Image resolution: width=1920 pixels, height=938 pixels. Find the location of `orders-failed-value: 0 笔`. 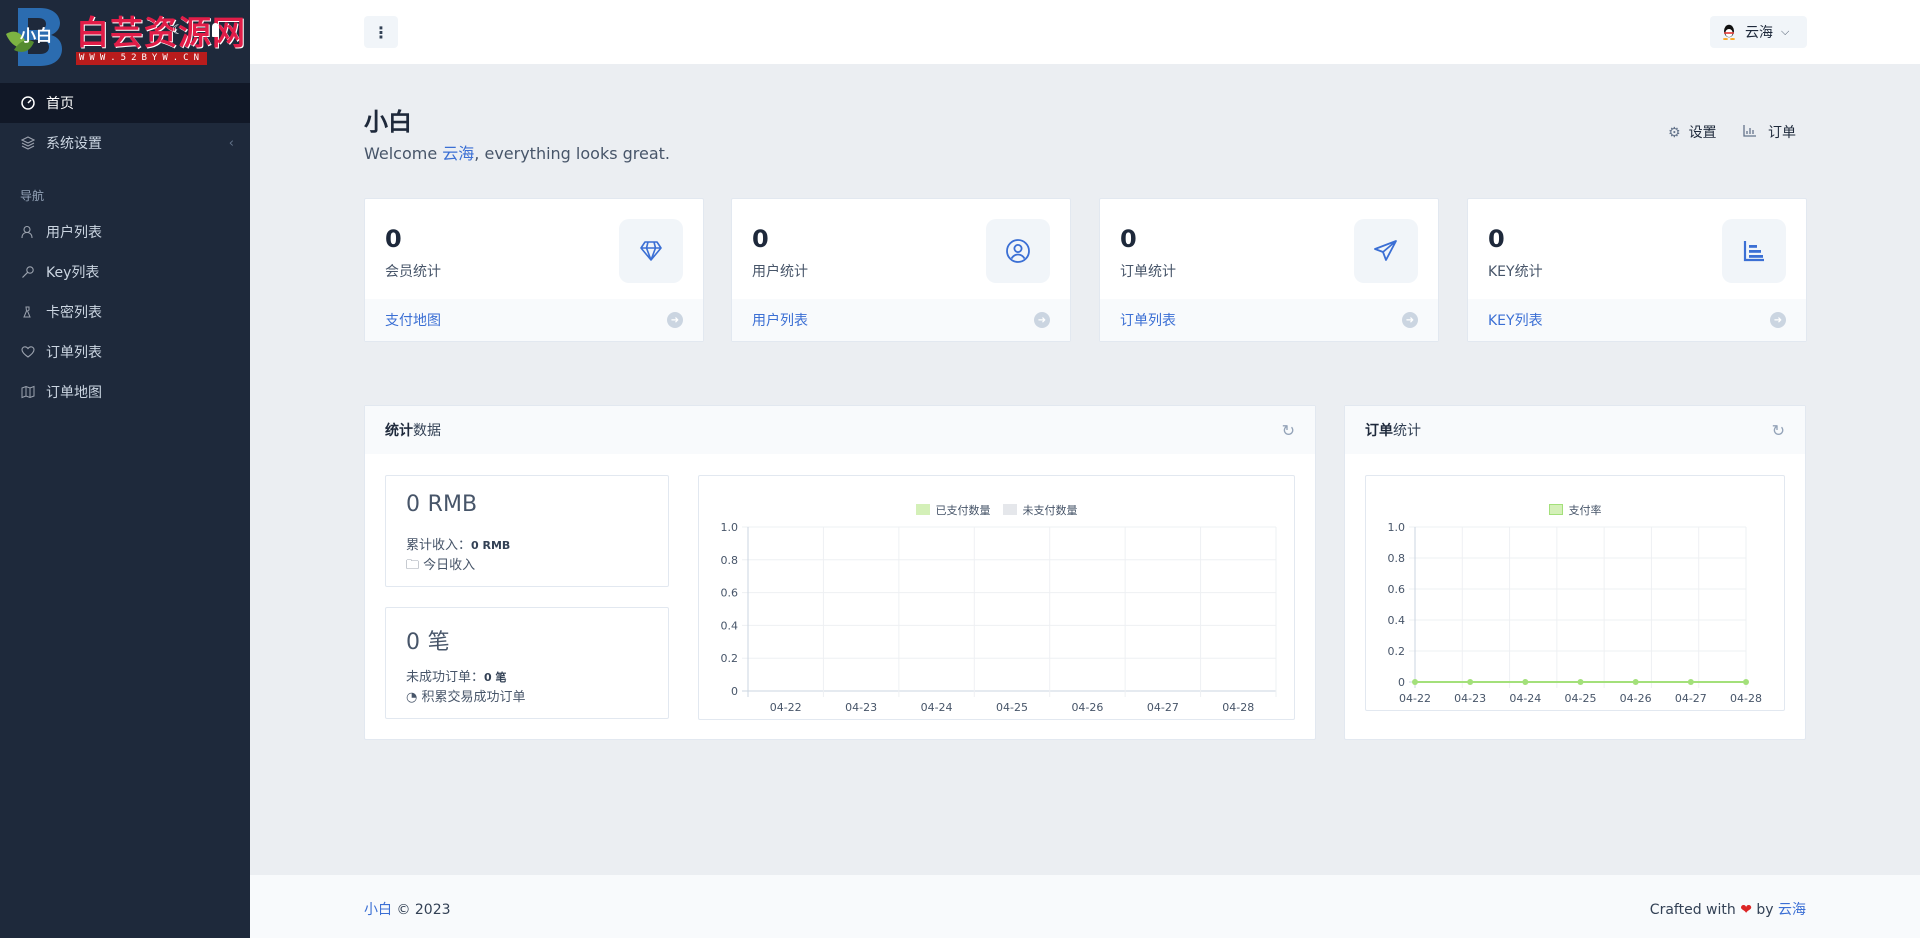

orders-failed-value: 0 笔 is located at coordinates (495, 677).